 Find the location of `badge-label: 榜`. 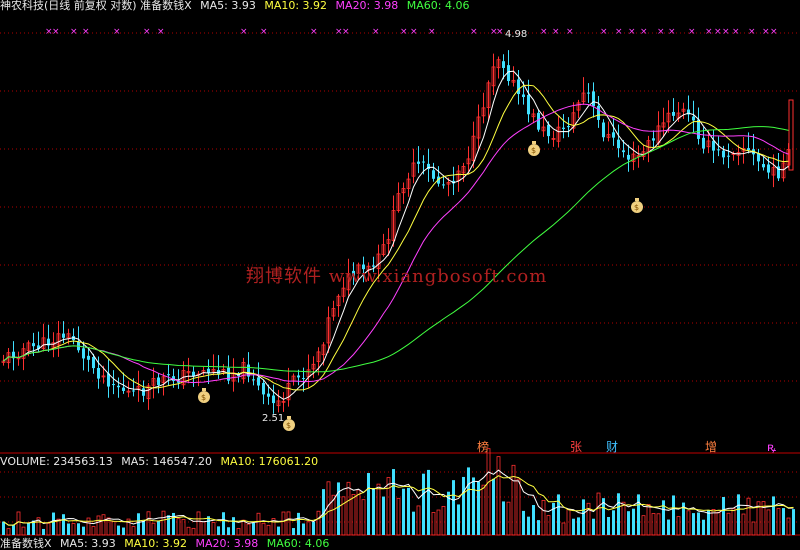

badge-label: 榜 is located at coordinates (483, 447).